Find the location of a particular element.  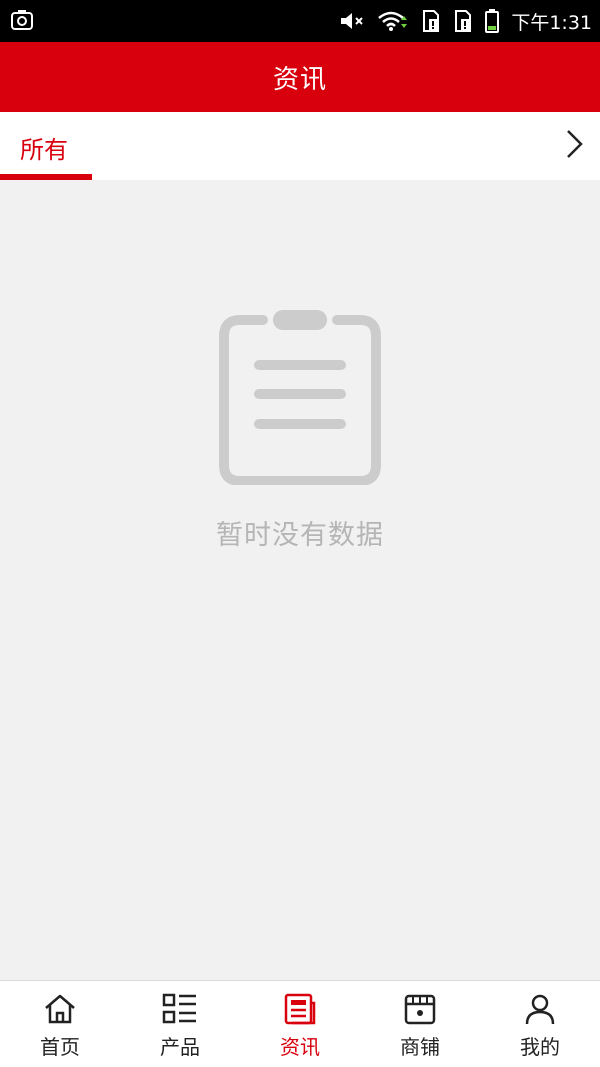

bottom-nav: 首页 产品 资讯 商铺 我的 is located at coordinates (300, 1023).